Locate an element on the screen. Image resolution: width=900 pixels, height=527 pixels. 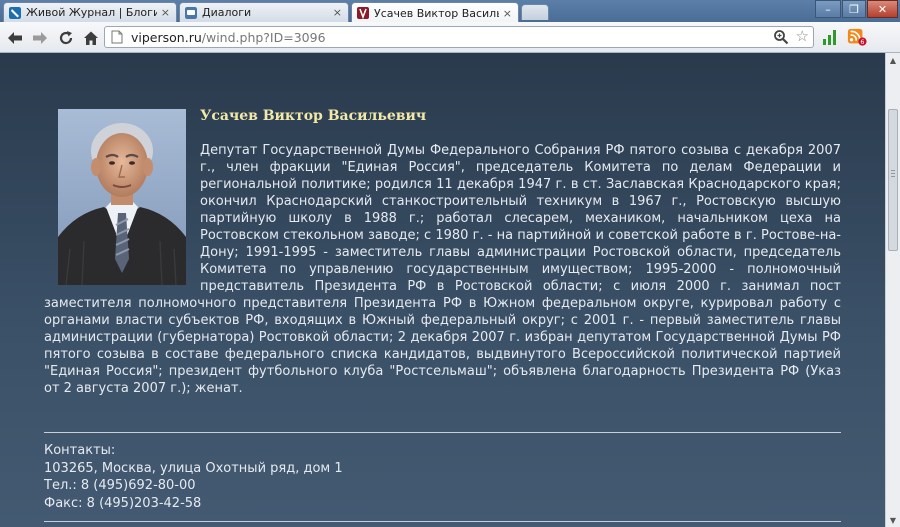
home-icon is located at coordinates (91, 38).